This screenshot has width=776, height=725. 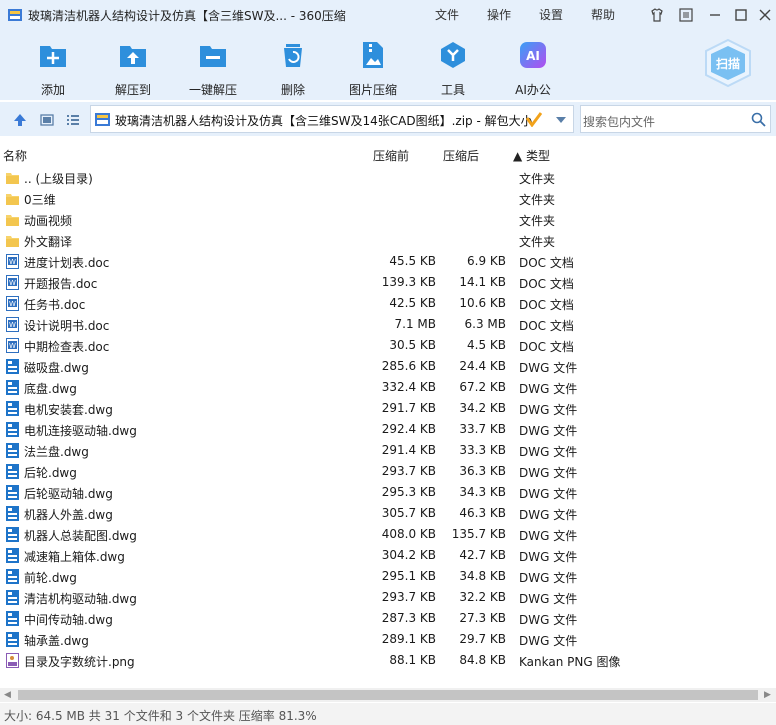 I want to click on scrollbar-thumb, so click(x=388, y=695).